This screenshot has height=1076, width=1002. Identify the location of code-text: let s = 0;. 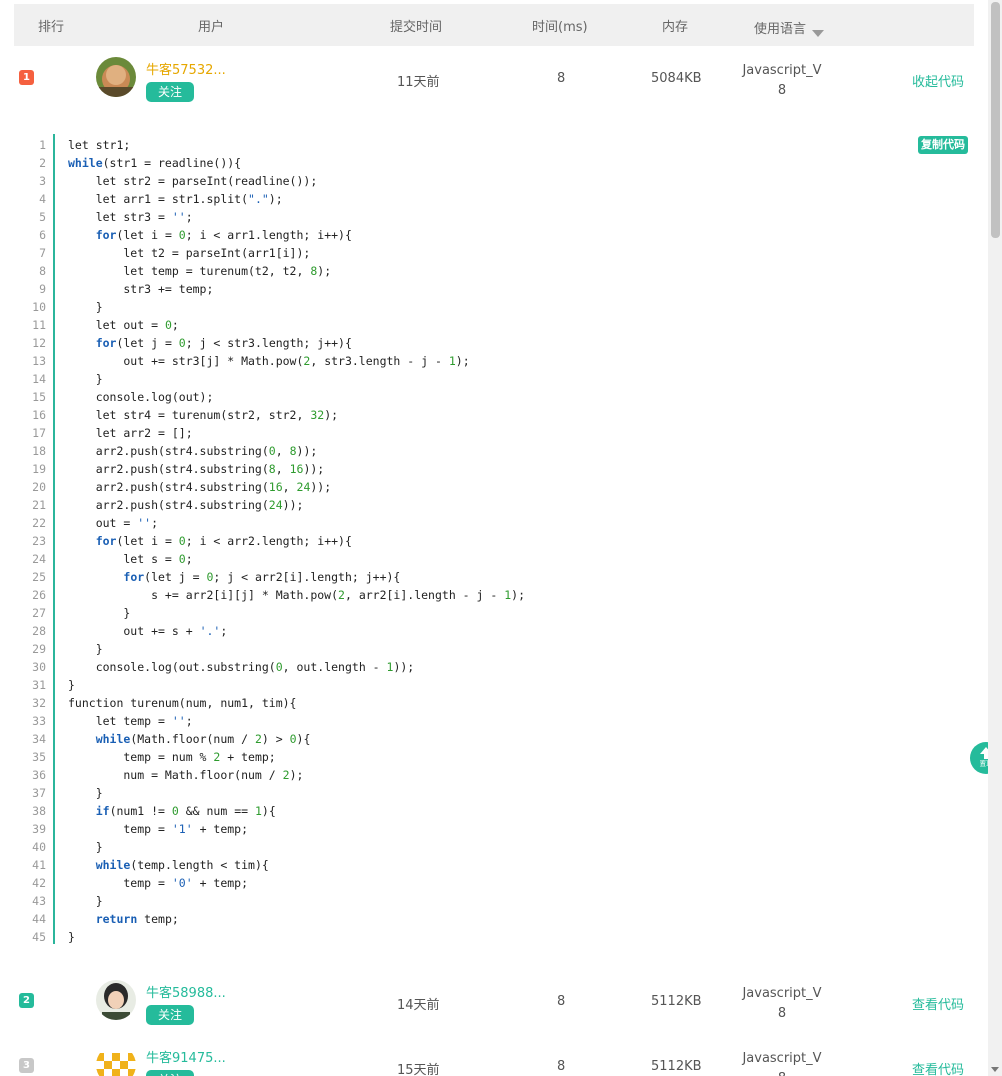
(130, 559).